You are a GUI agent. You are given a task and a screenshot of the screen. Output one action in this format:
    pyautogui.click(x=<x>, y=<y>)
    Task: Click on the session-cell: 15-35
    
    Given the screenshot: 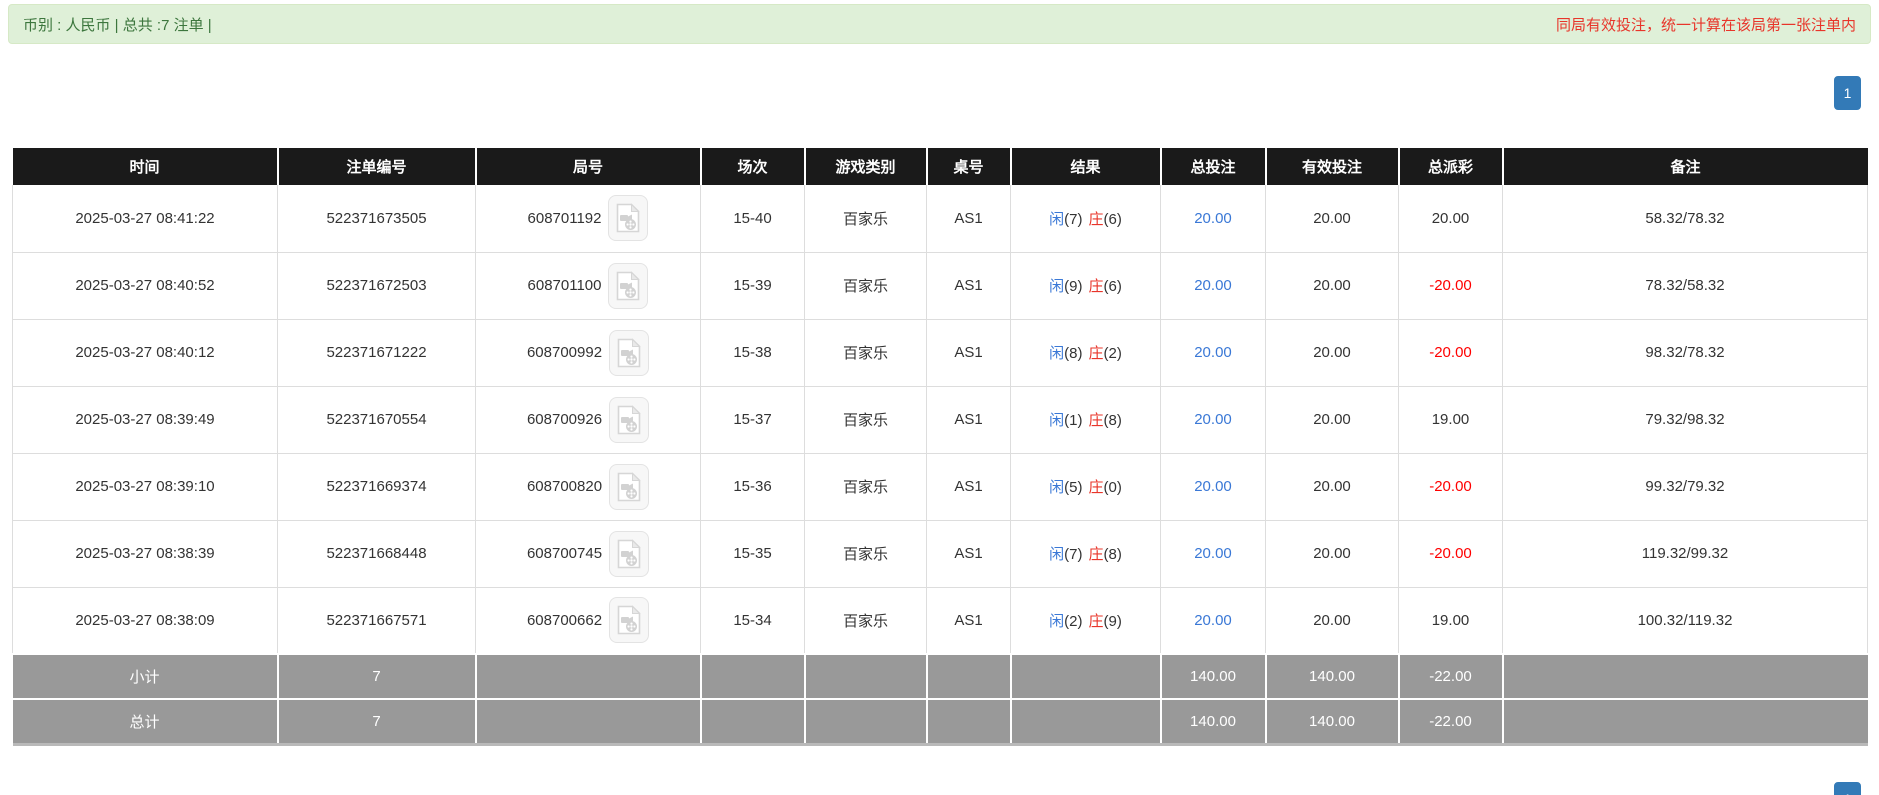 What is the action you would take?
    pyautogui.click(x=752, y=554)
    